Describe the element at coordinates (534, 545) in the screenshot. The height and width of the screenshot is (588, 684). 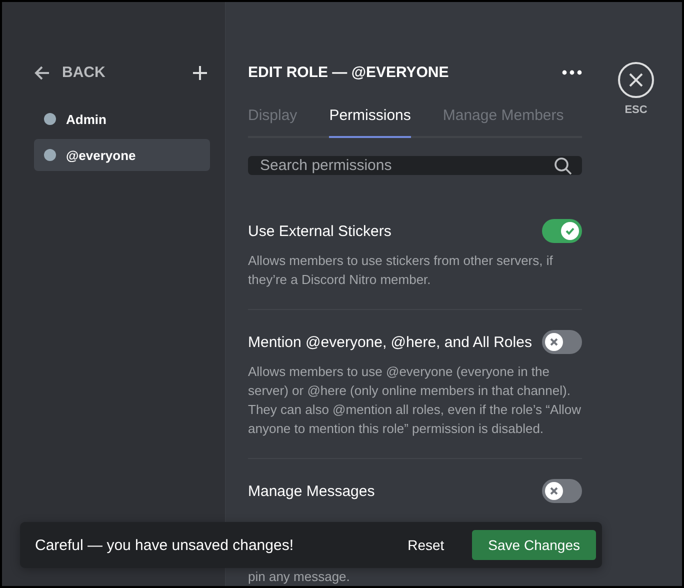
I see `save-changes-button: Save Changes` at that location.